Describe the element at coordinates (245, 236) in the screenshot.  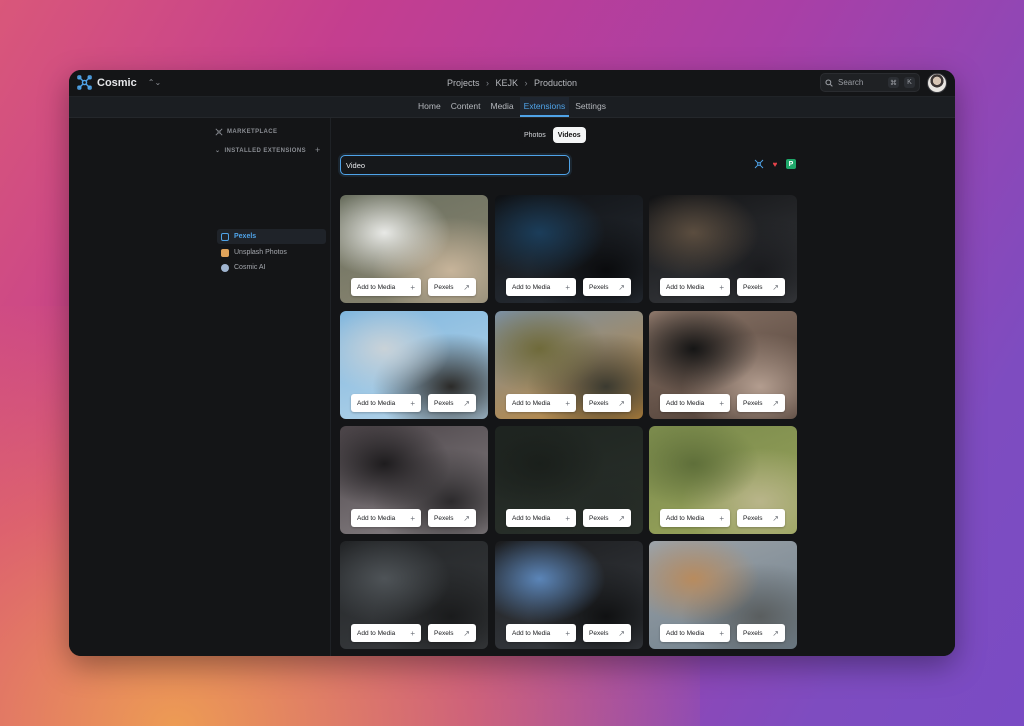
I see `sidebar-item-label: Pexels` at that location.